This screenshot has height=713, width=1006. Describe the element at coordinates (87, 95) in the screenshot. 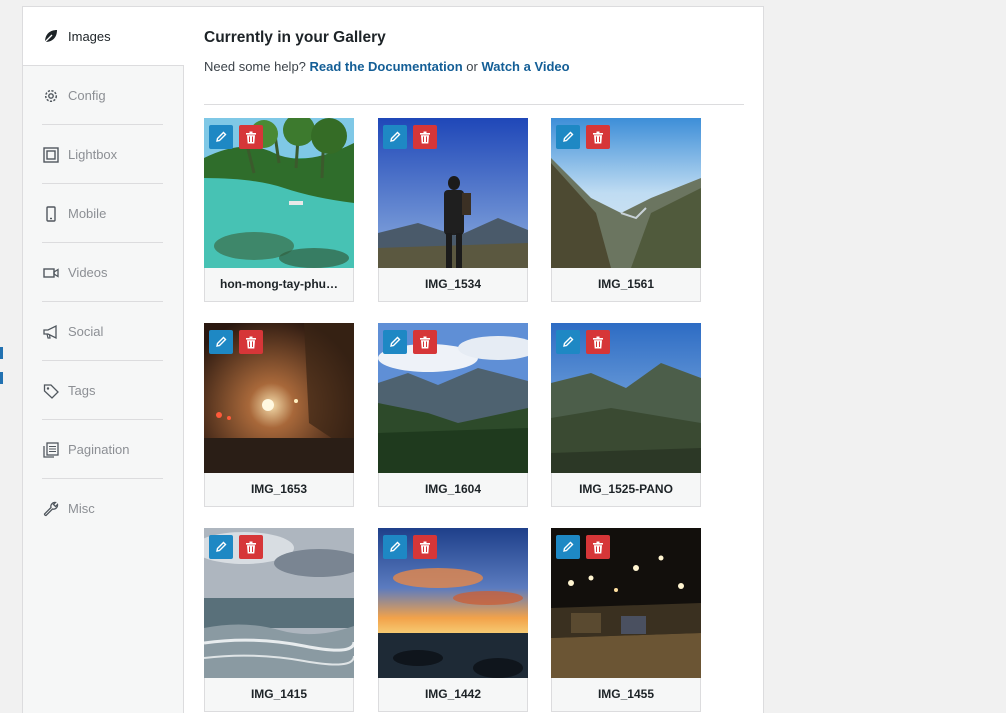

I see `tab-label: Config` at that location.